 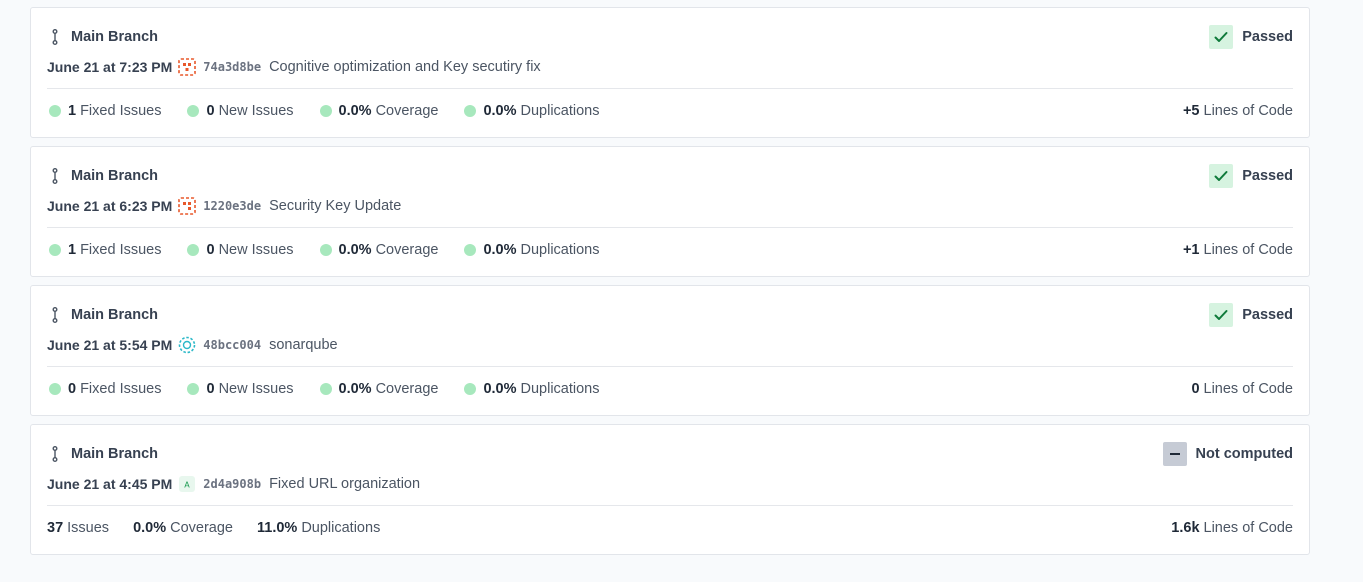 What do you see at coordinates (55, 528) in the screenshot?
I see `metric-value: 37` at bounding box center [55, 528].